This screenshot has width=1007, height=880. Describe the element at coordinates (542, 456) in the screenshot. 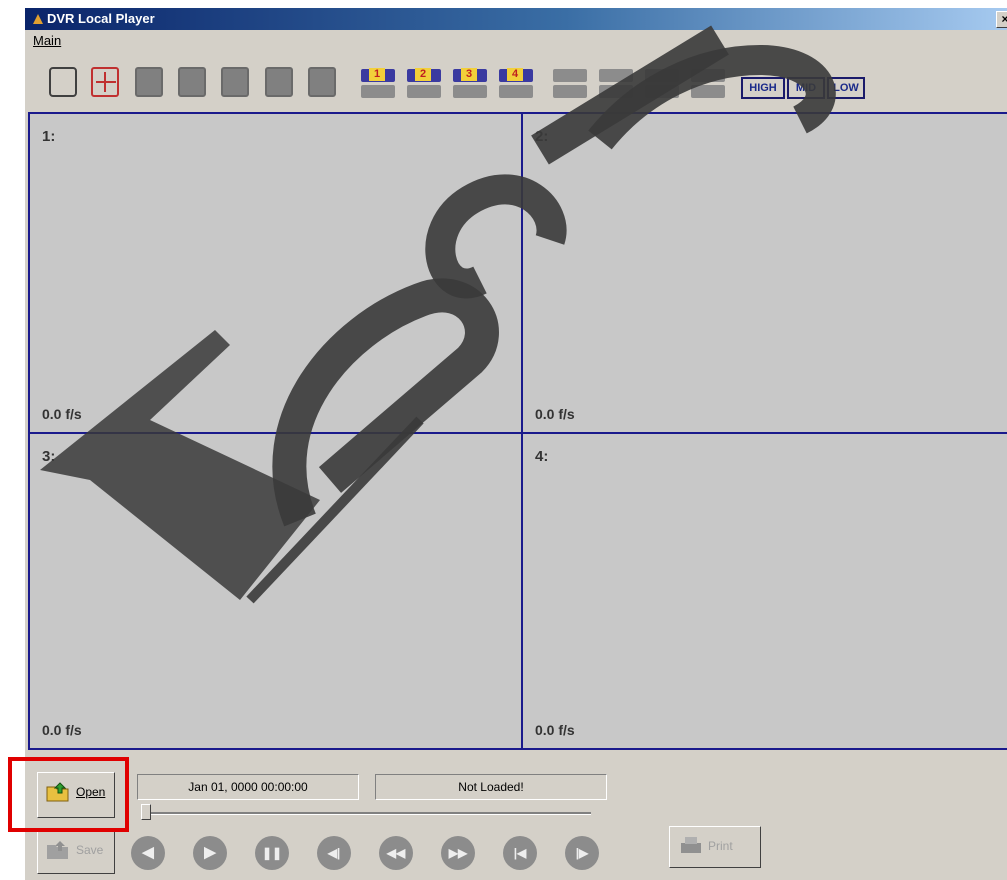

I see `view-label: 4:` at that location.